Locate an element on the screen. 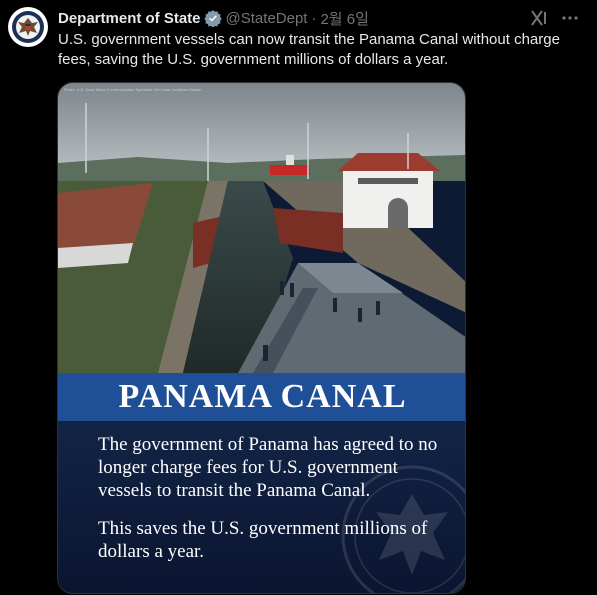 The width and height of the screenshot is (597, 595). tweet-header: Department of State @StateDept · 2월 6일 is located at coordinates (213, 18).